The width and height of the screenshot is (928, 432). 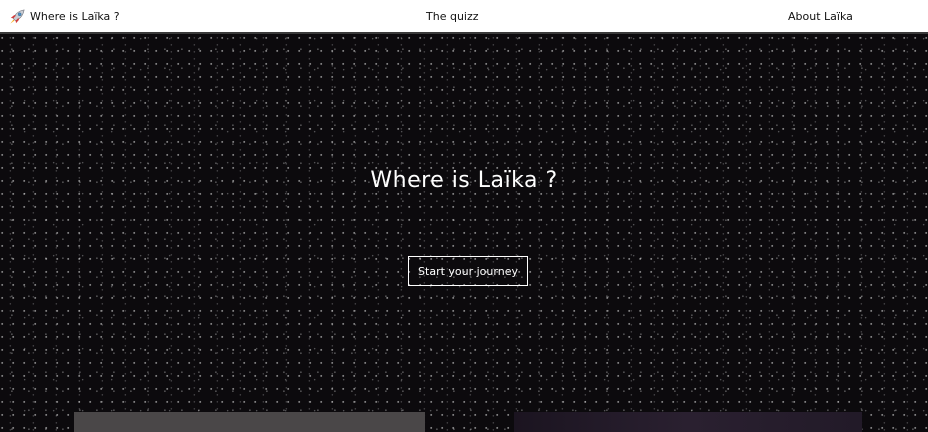 What do you see at coordinates (17, 16) in the screenshot?
I see `rocket-icon` at bounding box center [17, 16].